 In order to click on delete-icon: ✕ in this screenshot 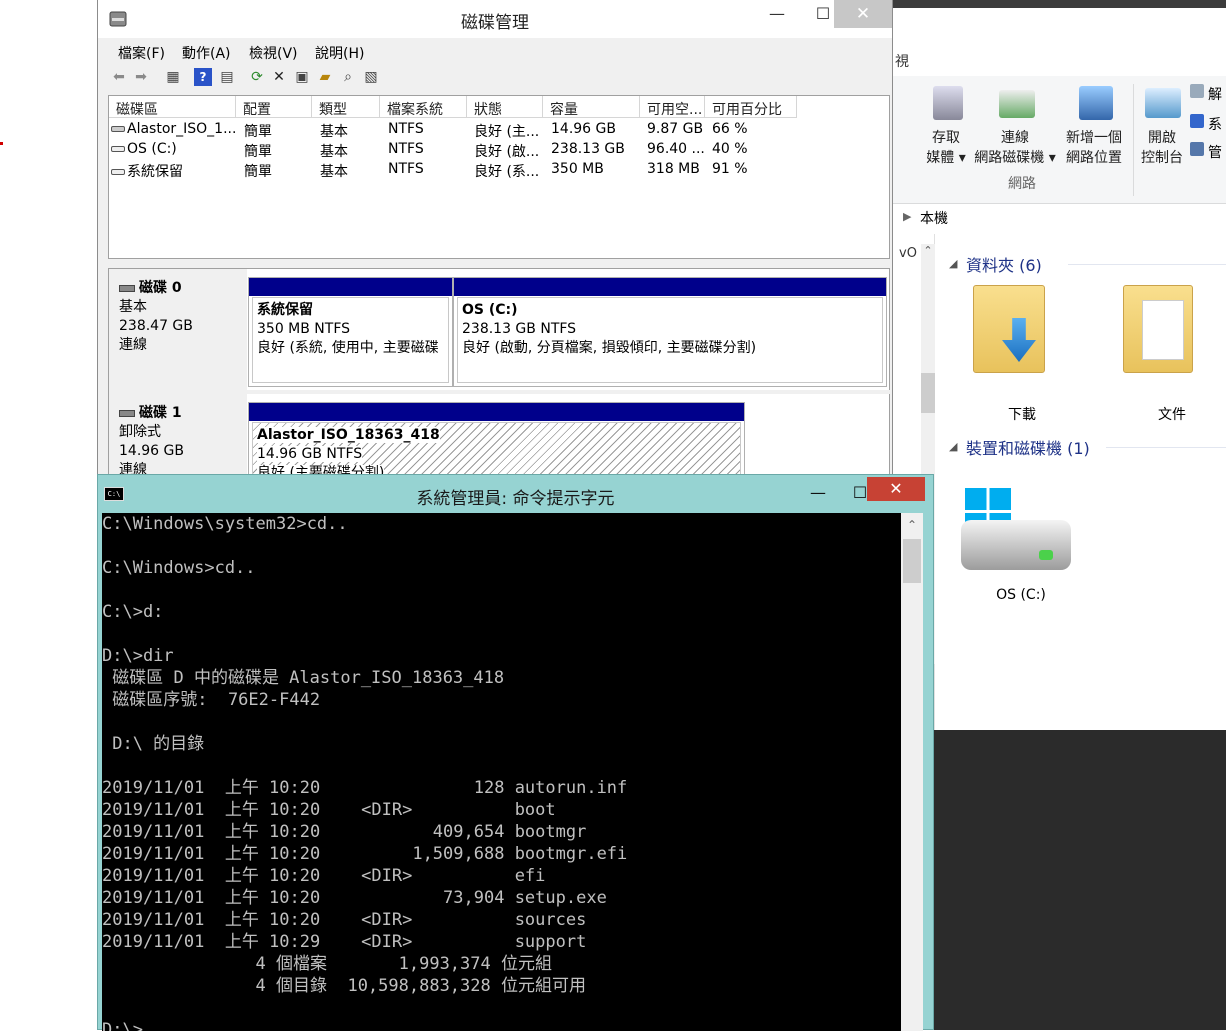, I will do `click(279, 77)`.